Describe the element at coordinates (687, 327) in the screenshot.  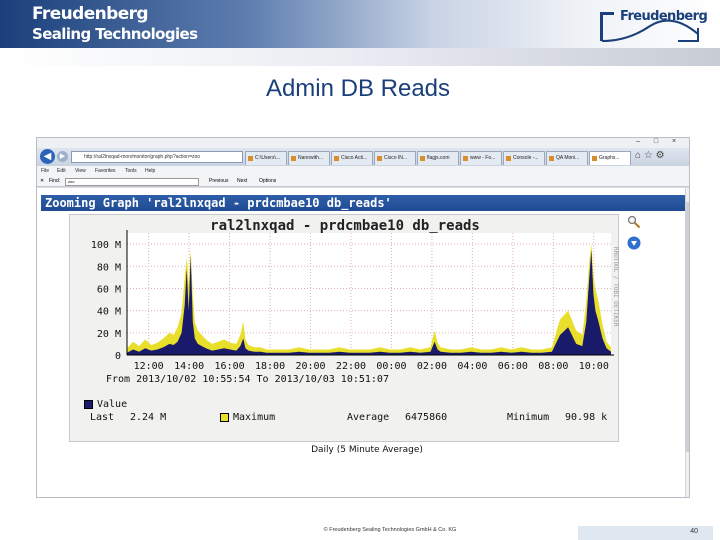
I see `scrollbar-thumb` at that location.